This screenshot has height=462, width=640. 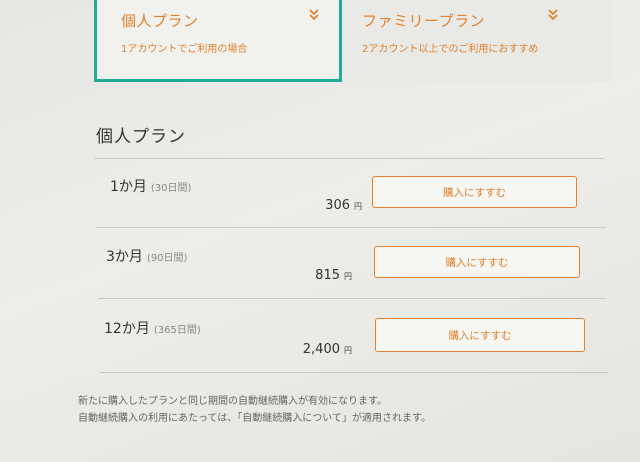 I want to click on plan-days: (30日間), so click(x=171, y=188).